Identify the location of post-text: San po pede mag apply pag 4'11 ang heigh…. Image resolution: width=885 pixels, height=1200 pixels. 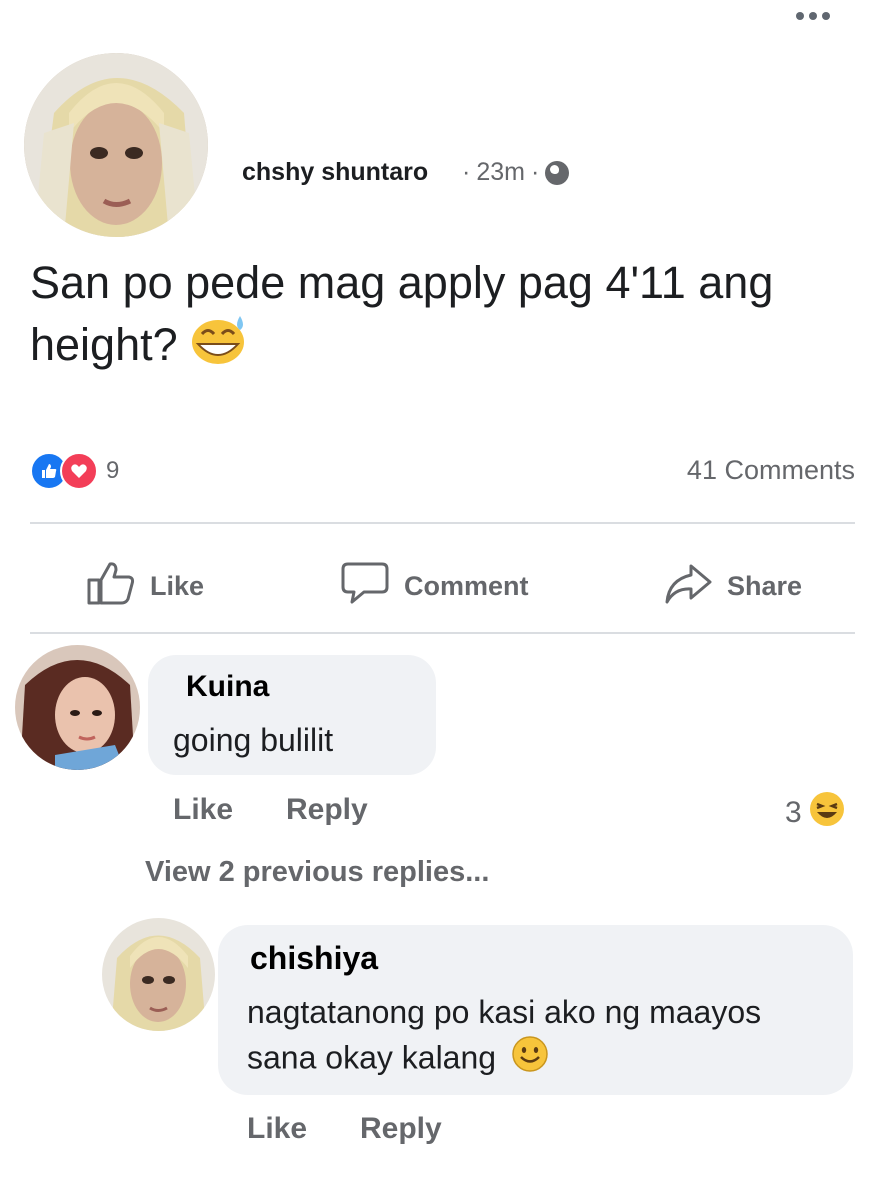
(430, 317).